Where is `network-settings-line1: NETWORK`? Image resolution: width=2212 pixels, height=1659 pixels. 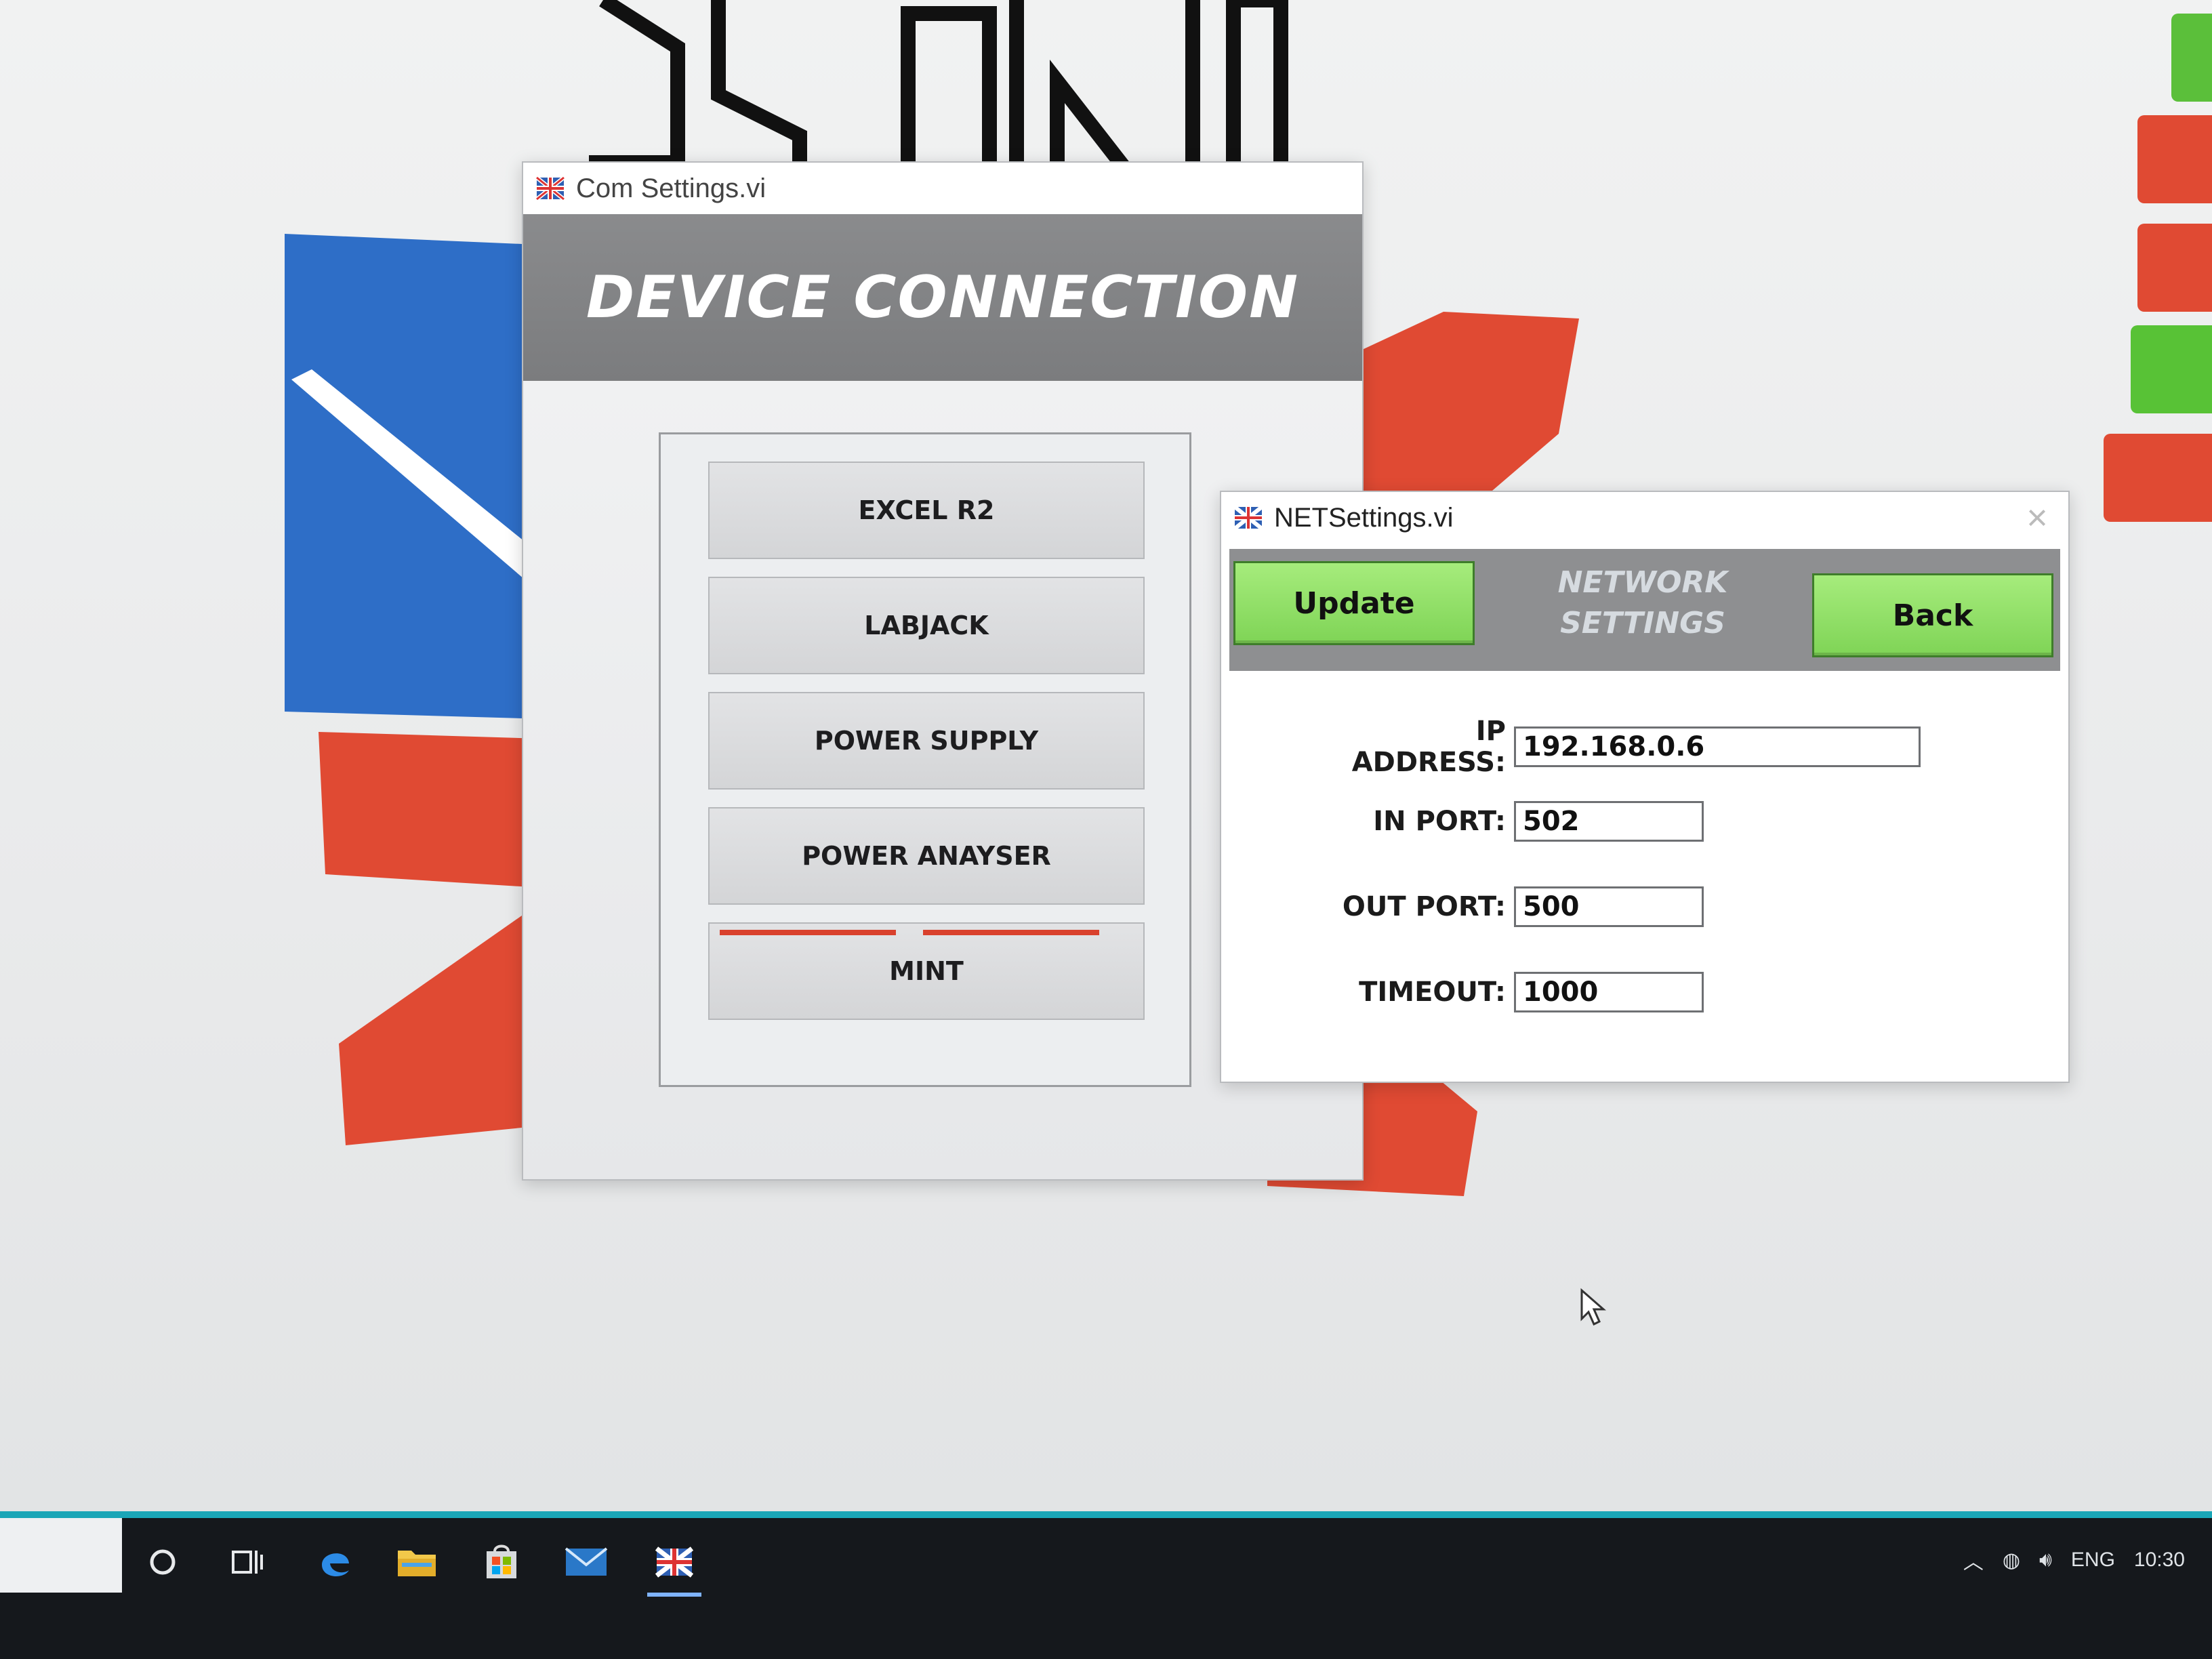
network-settings-line1: NETWORK is located at coordinates (1643, 582).